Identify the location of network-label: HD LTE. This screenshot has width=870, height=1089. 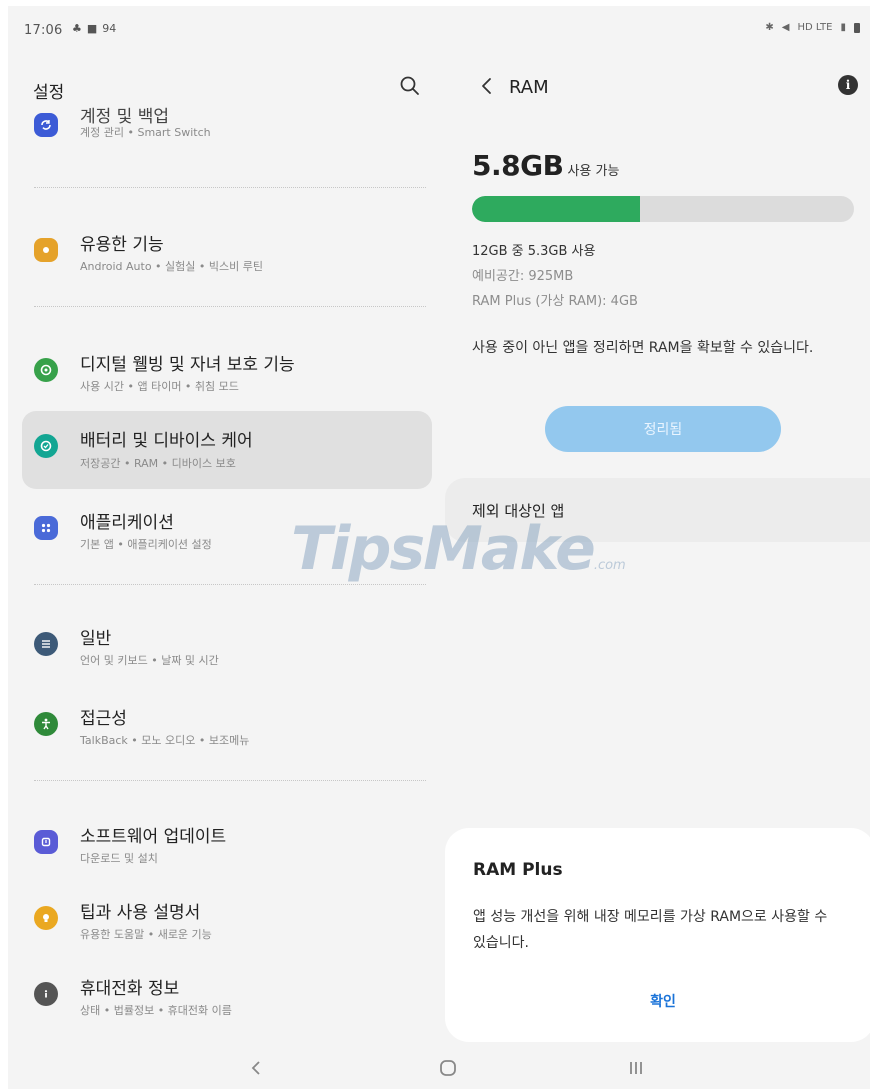
(815, 27).